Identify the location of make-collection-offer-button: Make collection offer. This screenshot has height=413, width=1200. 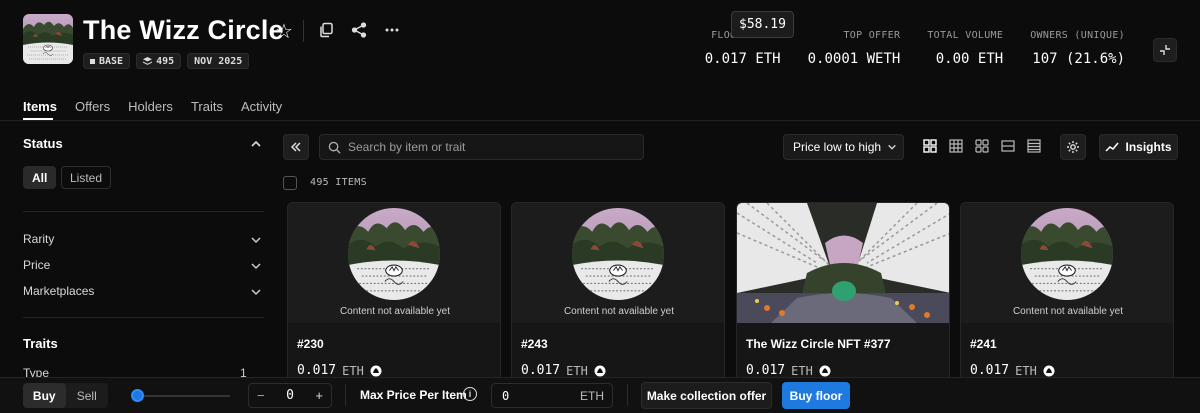
(706, 395).